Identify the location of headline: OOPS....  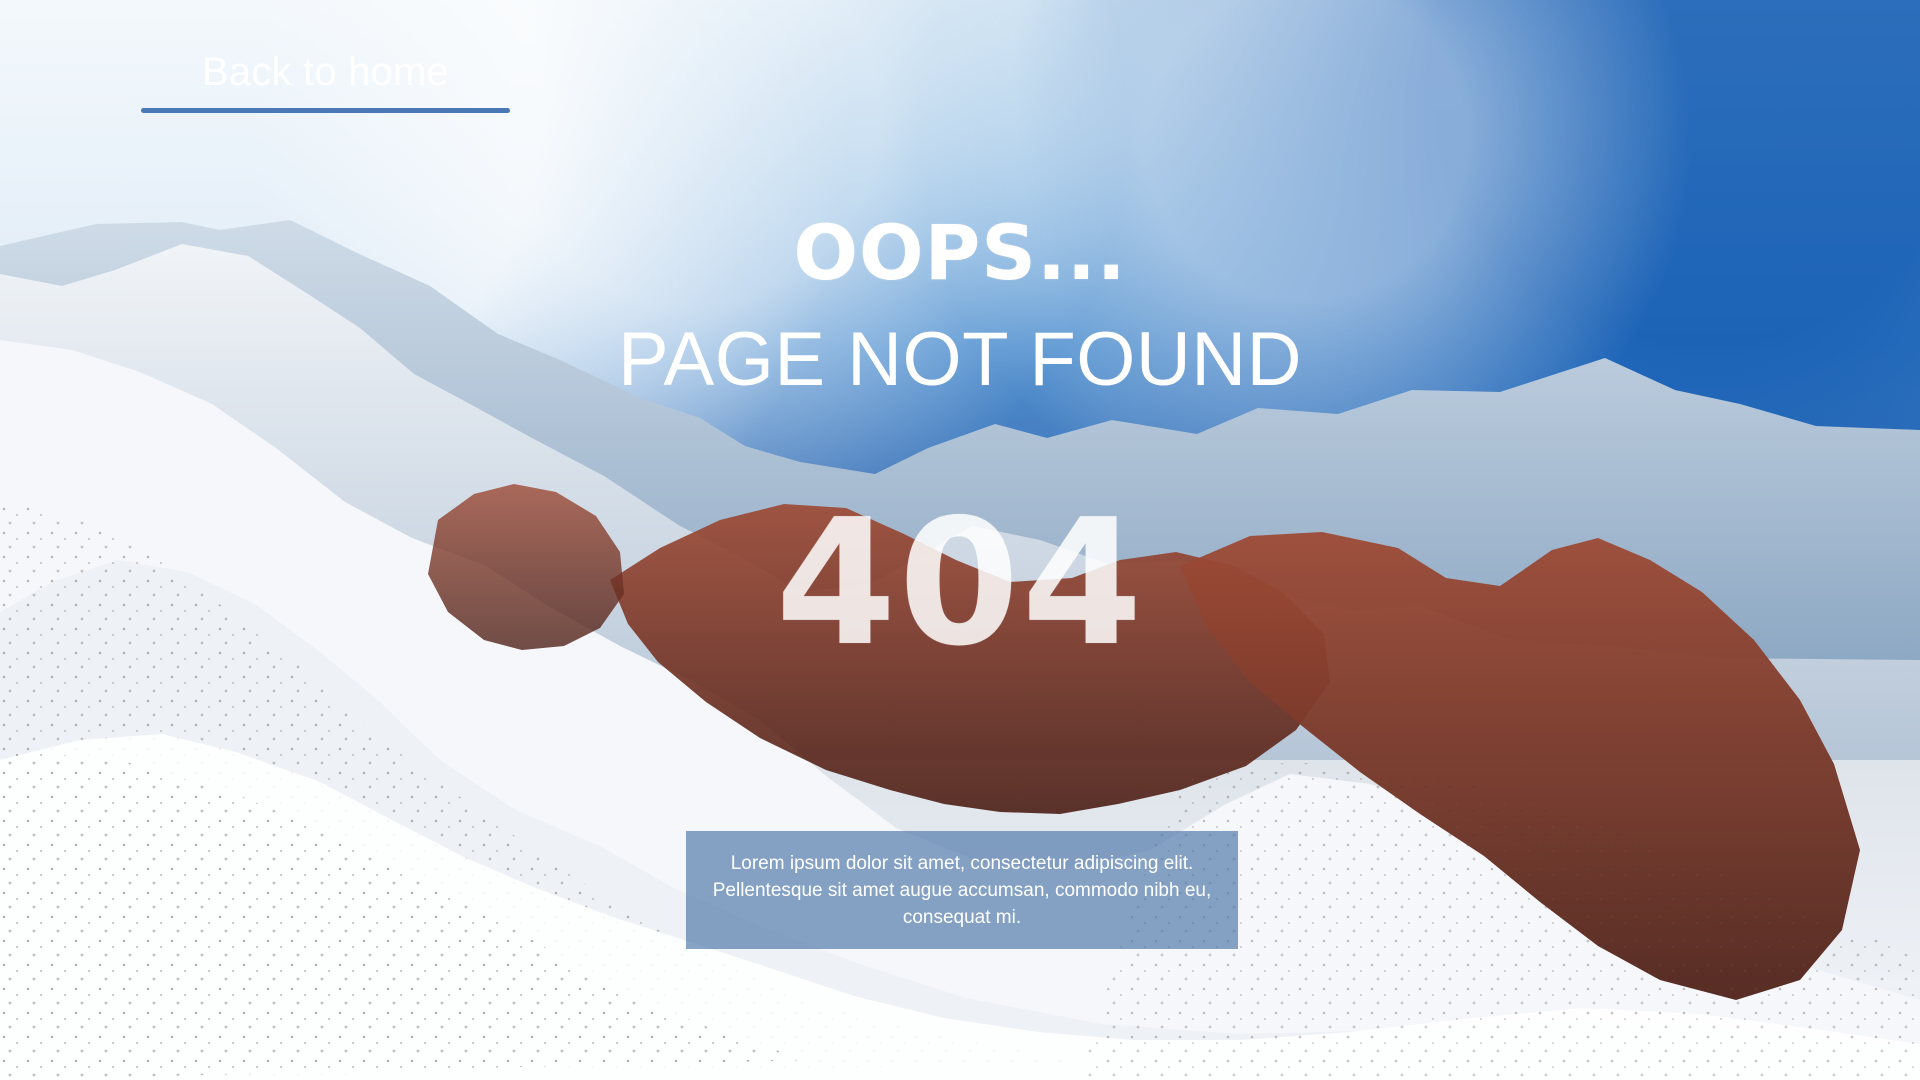
(960, 252).